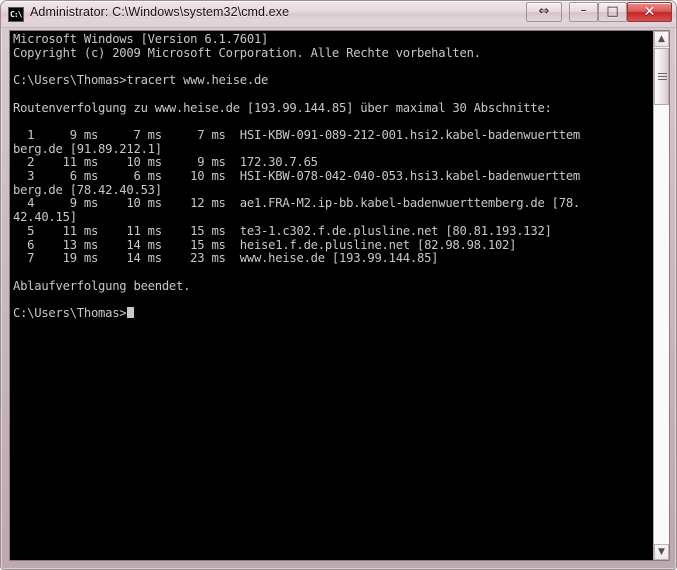 The image size is (677, 570). I want to click on left-right-arrow-icon: ⇔, so click(544, 11).